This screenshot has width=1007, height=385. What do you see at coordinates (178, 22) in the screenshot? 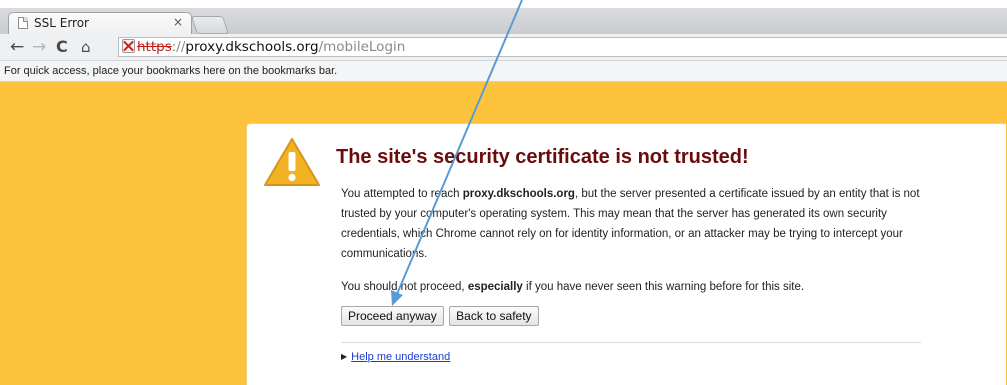
I see `close-icon: ×` at bounding box center [178, 22].